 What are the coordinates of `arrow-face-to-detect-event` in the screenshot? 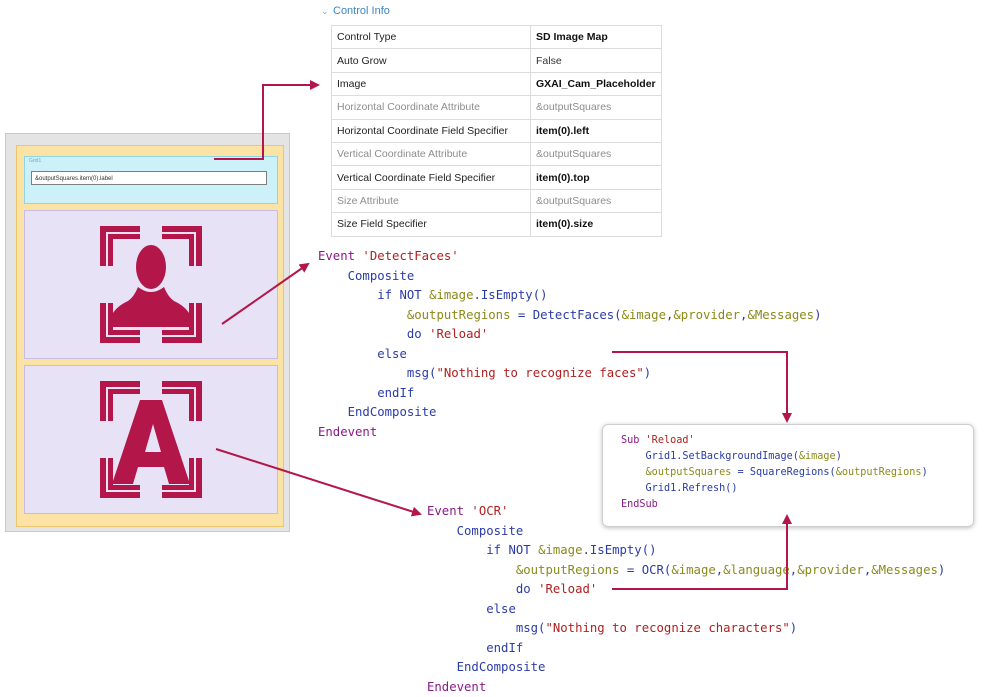 It's located at (265, 294).